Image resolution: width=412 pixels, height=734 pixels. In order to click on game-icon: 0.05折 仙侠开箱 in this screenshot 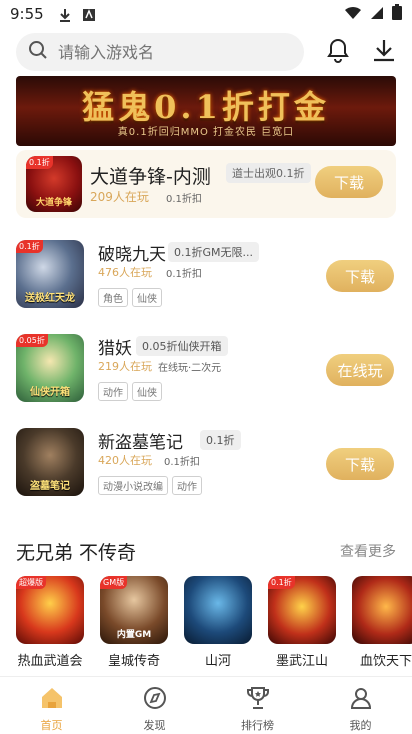, I will do `click(50, 368)`.